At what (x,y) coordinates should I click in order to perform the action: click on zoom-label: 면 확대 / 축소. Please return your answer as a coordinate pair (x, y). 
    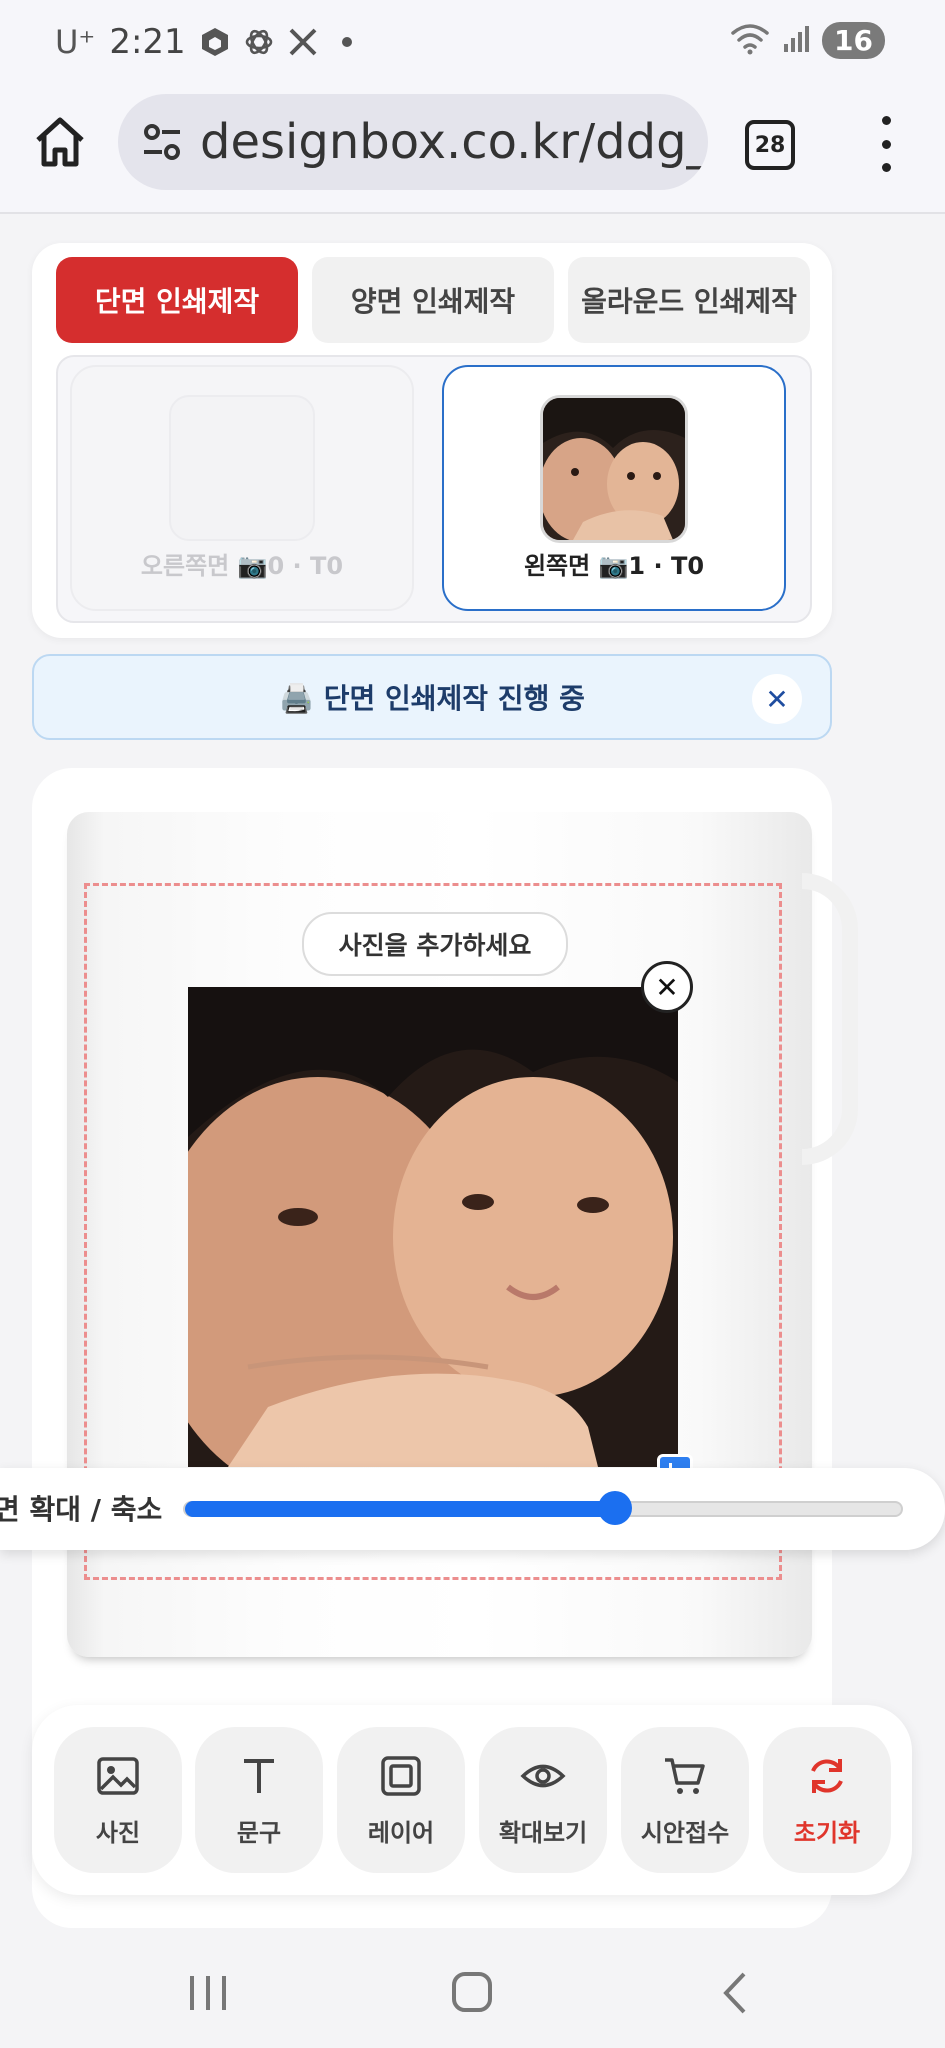
    Looking at the image, I should click on (81, 1509).